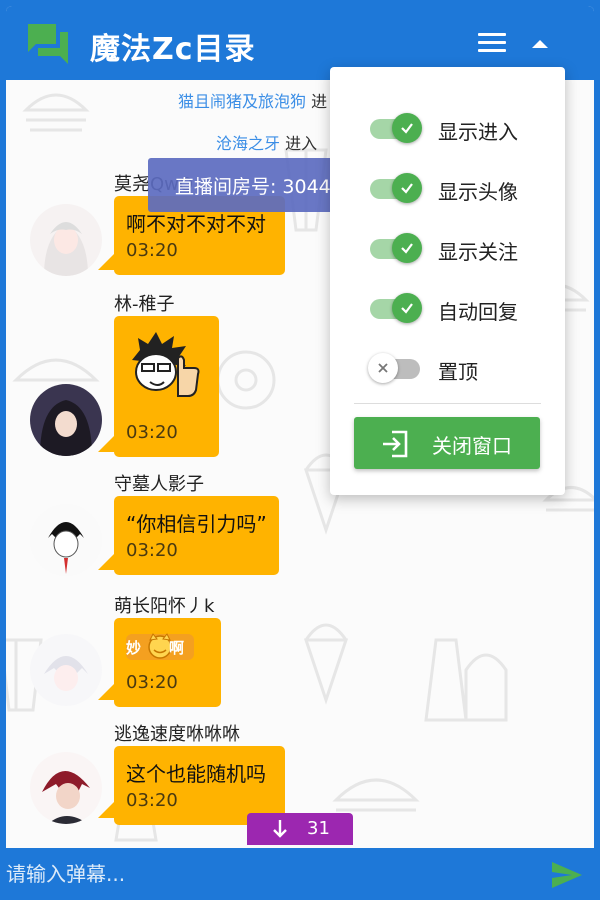  Describe the element at coordinates (173, 49) in the screenshot. I see `app-title: 魔法Zc目录` at that location.